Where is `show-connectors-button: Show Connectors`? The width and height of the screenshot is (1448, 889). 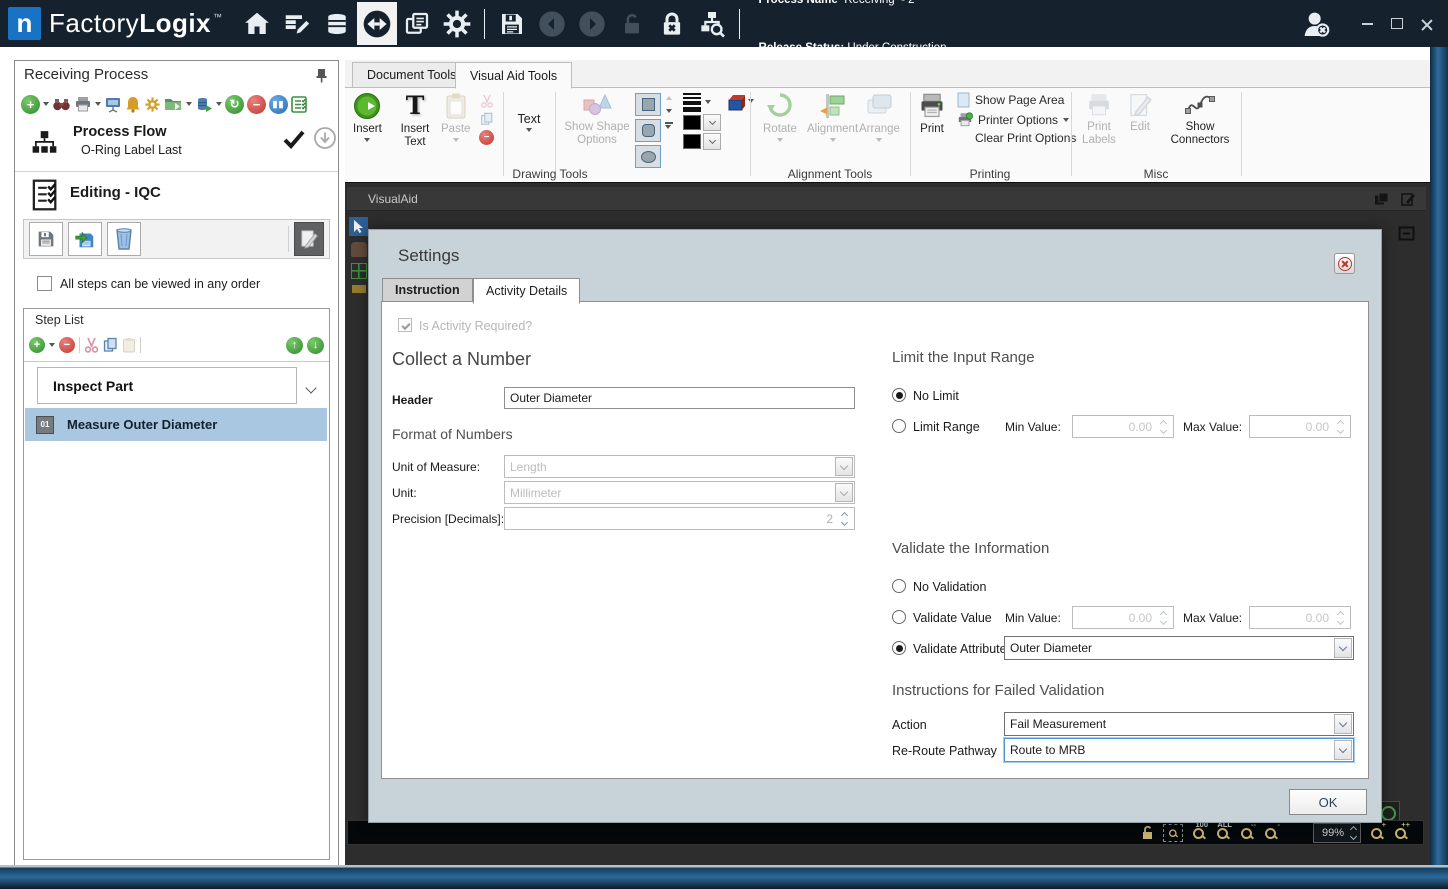 show-connectors-button: Show Connectors is located at coordinates (1200, 119).